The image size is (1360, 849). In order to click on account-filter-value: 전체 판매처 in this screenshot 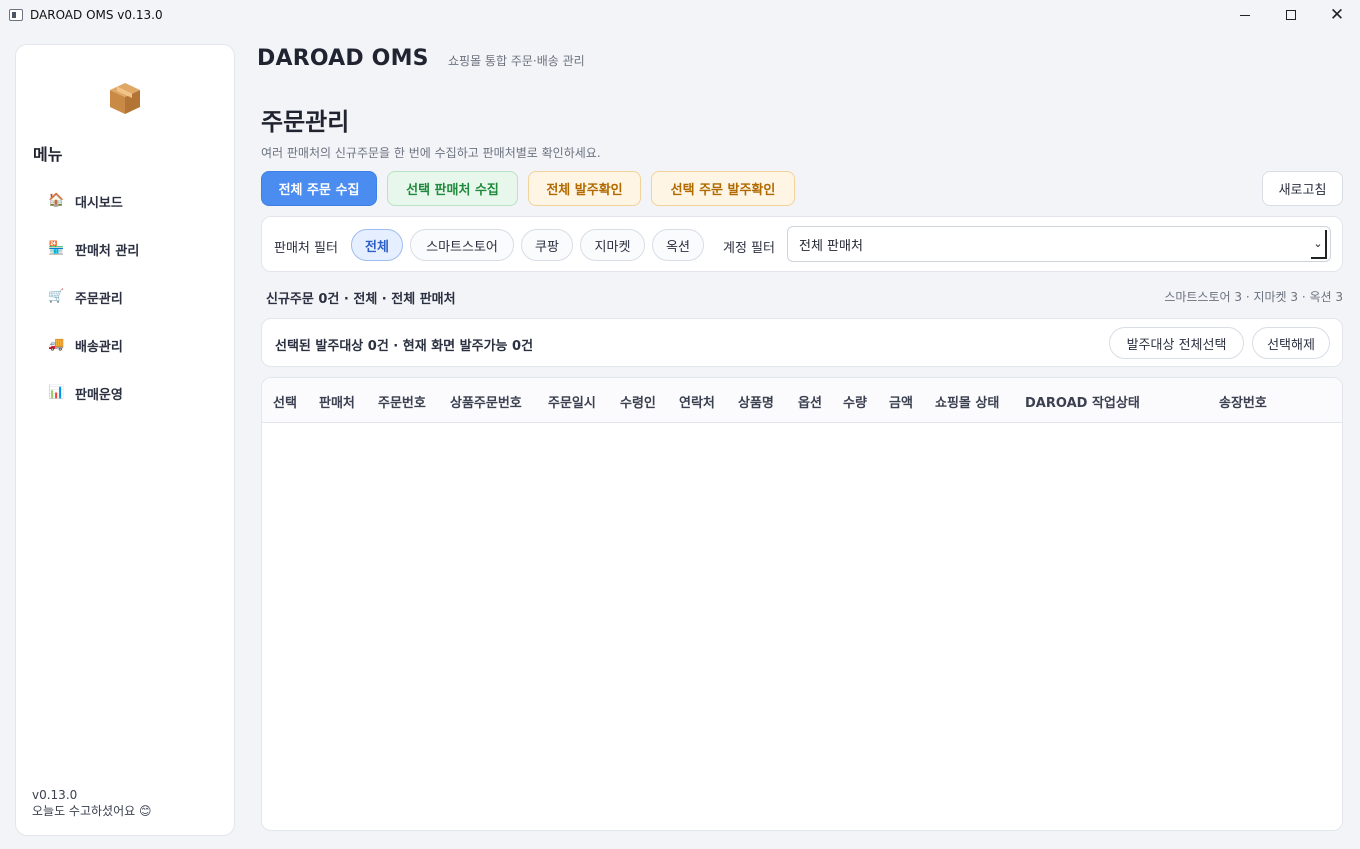, I will do `click(831, 246)`.